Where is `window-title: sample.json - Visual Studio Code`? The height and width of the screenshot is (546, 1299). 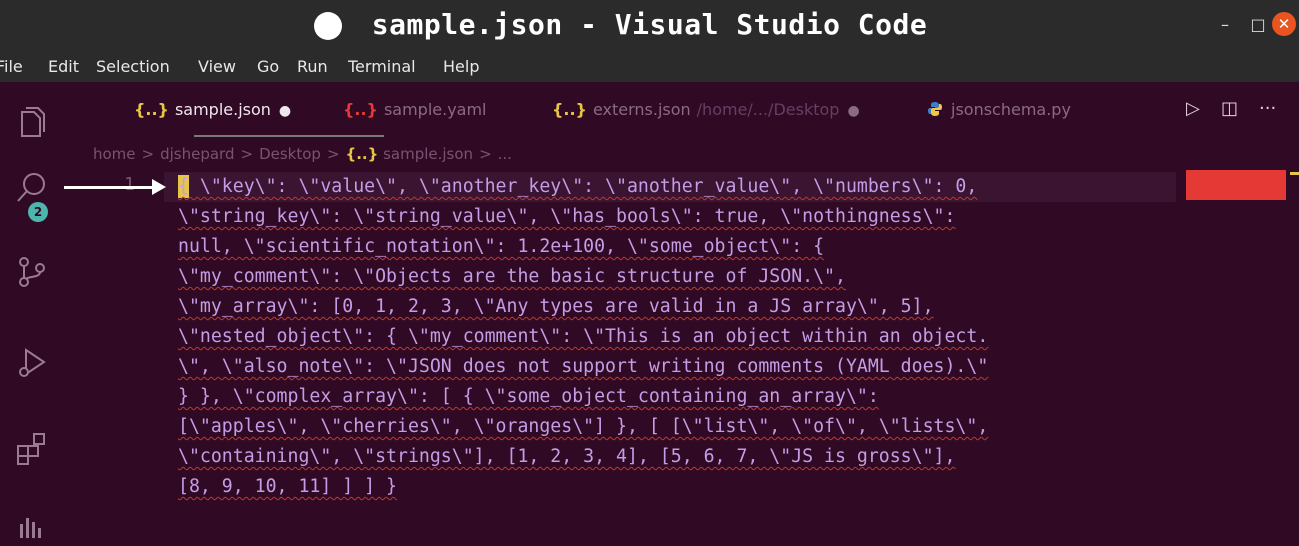 window-title: sample.json - Visual Studio Code is located at coordinates (649, 24).